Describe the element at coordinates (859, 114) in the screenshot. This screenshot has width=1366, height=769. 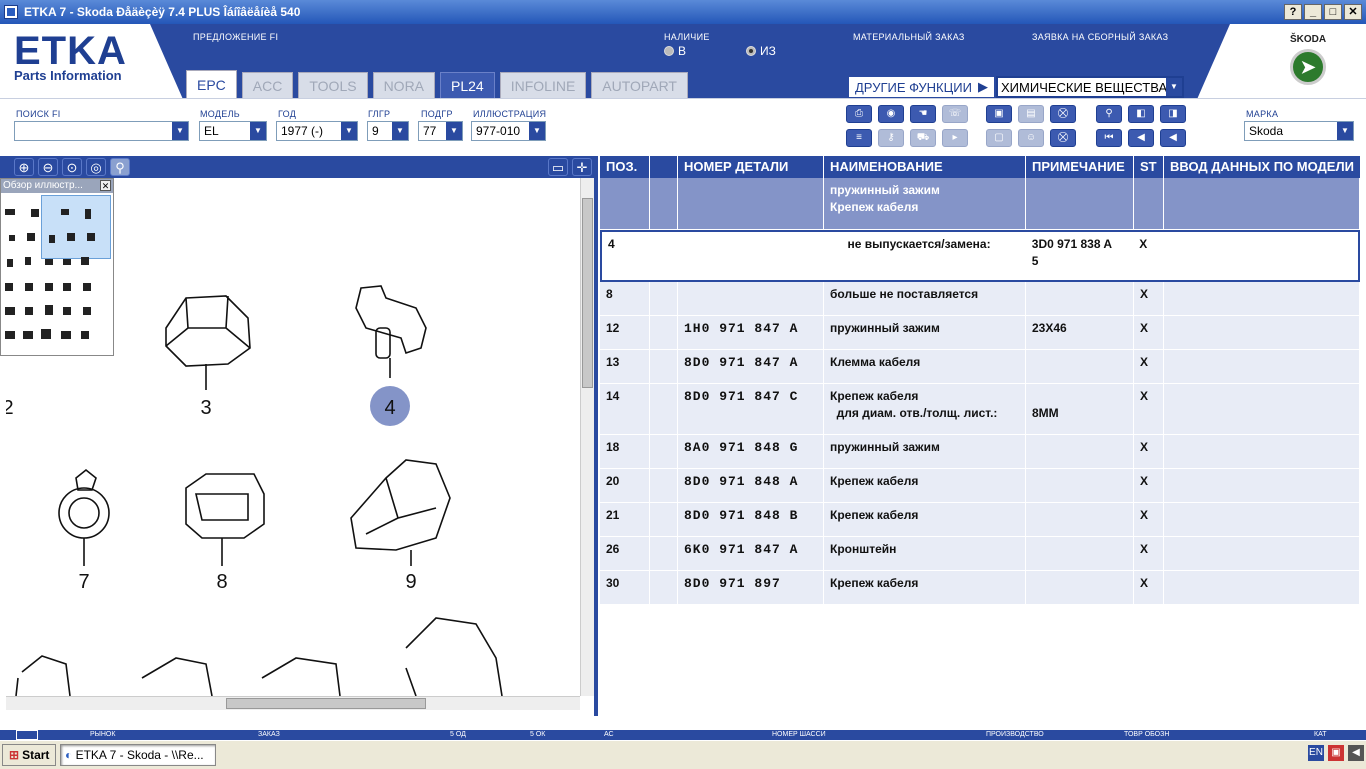
I see `print-icon: ⎙` at that location.